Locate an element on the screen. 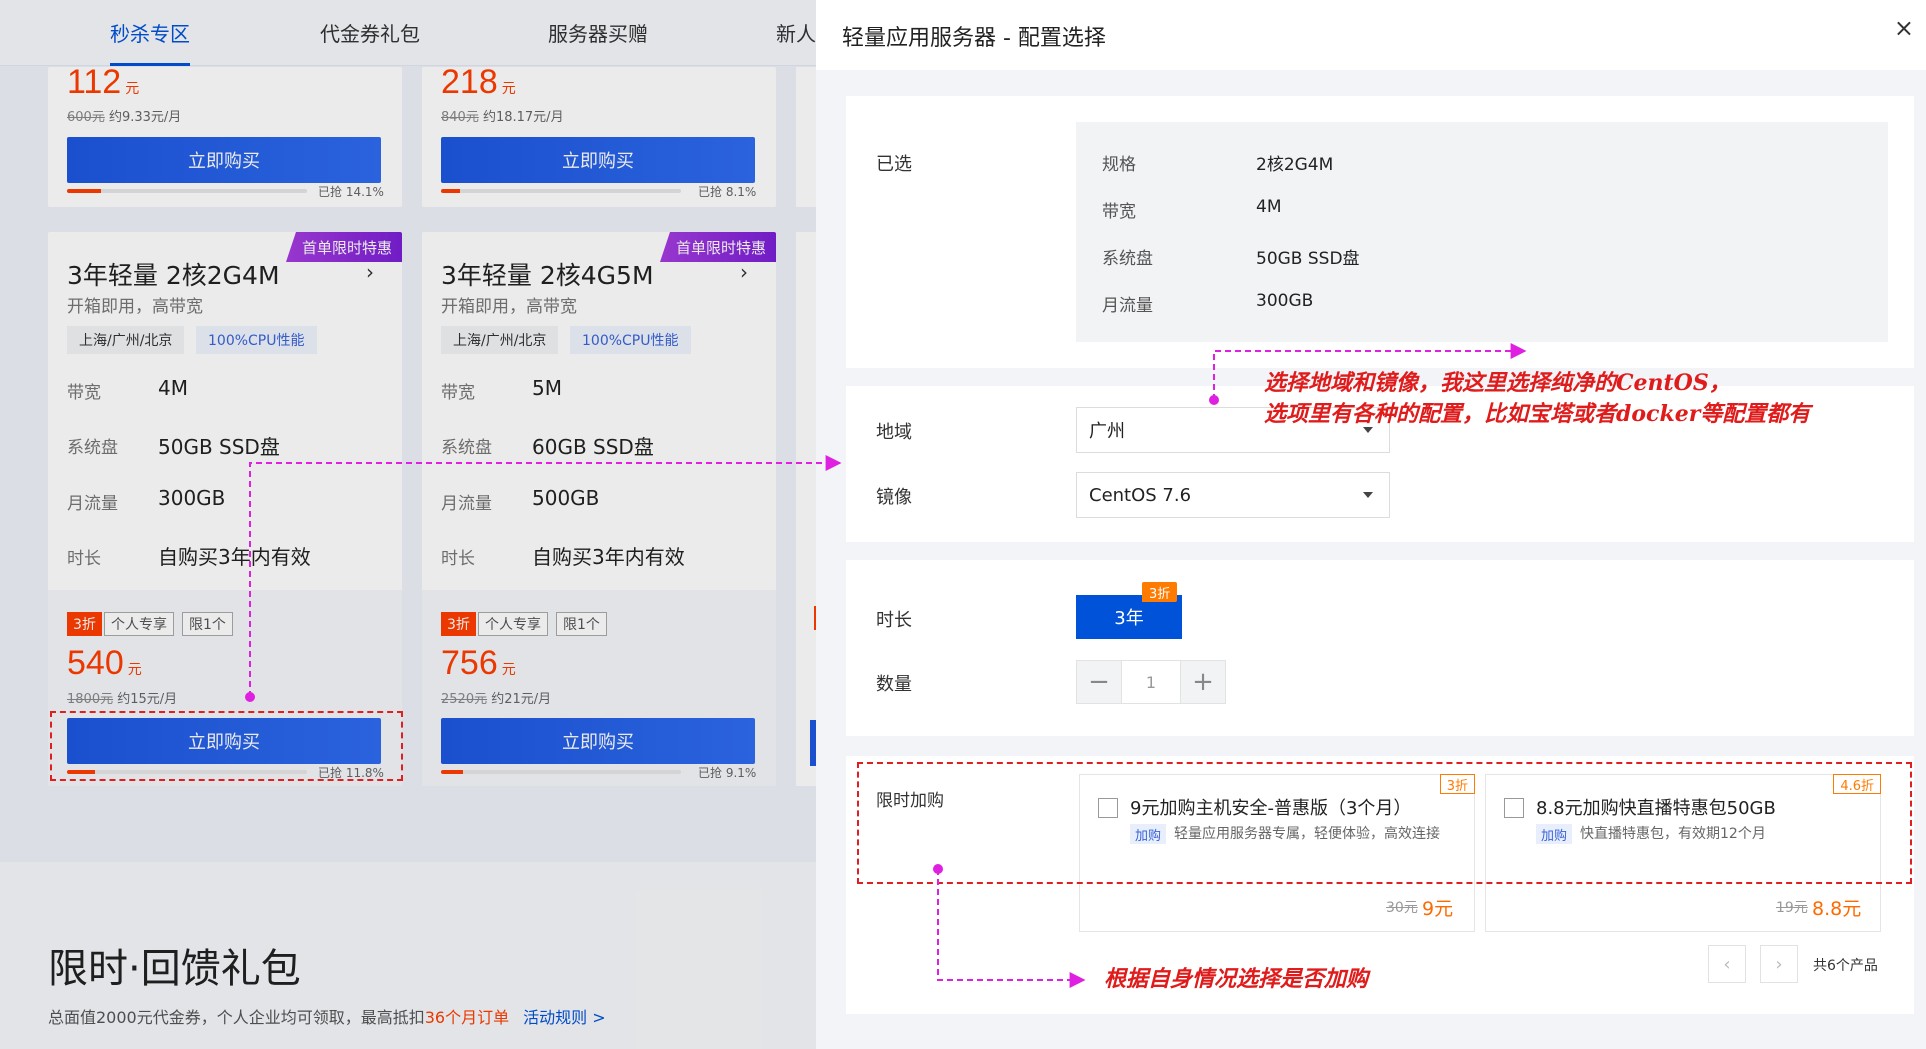 The image size is (1926, 1049). selected-label: 已选 is located at coordinates (894, 164).